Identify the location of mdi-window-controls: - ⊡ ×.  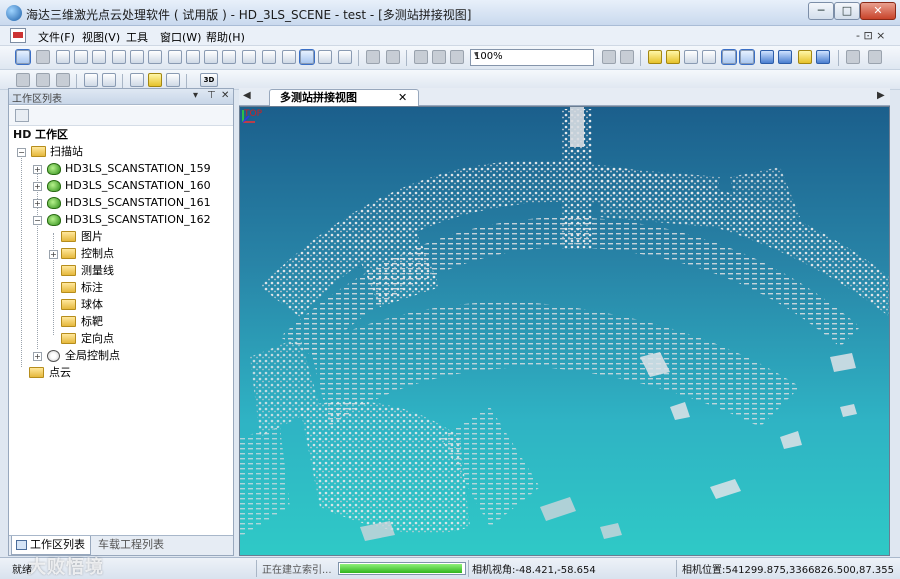
(870, 35).